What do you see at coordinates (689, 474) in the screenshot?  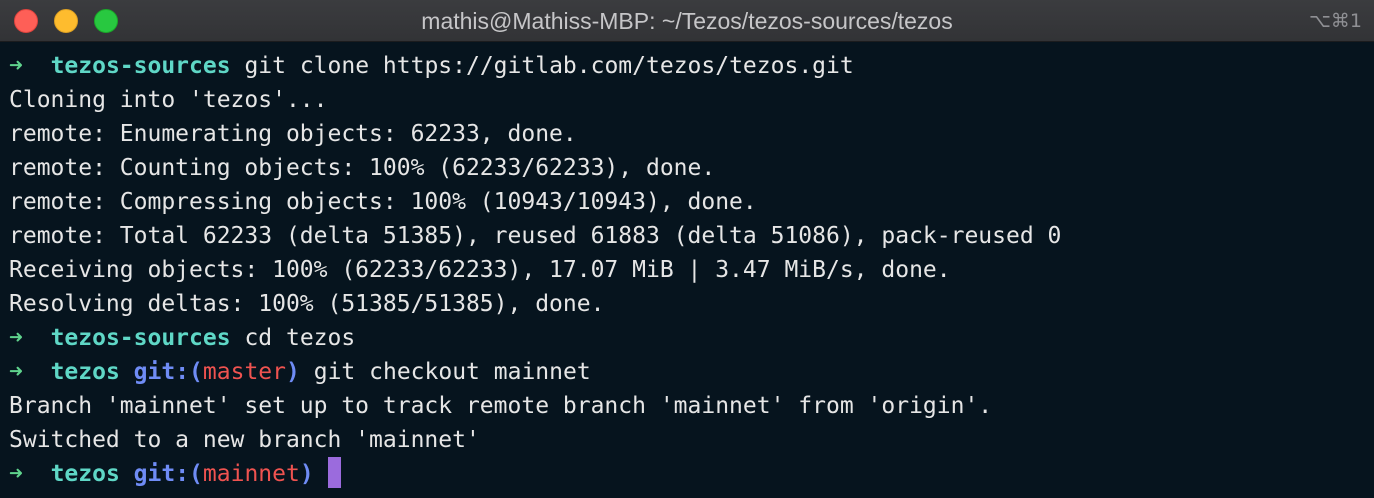 I see `prompt-line: ➜ tezos git:(mainnet)` at bounding box center [689, 474].